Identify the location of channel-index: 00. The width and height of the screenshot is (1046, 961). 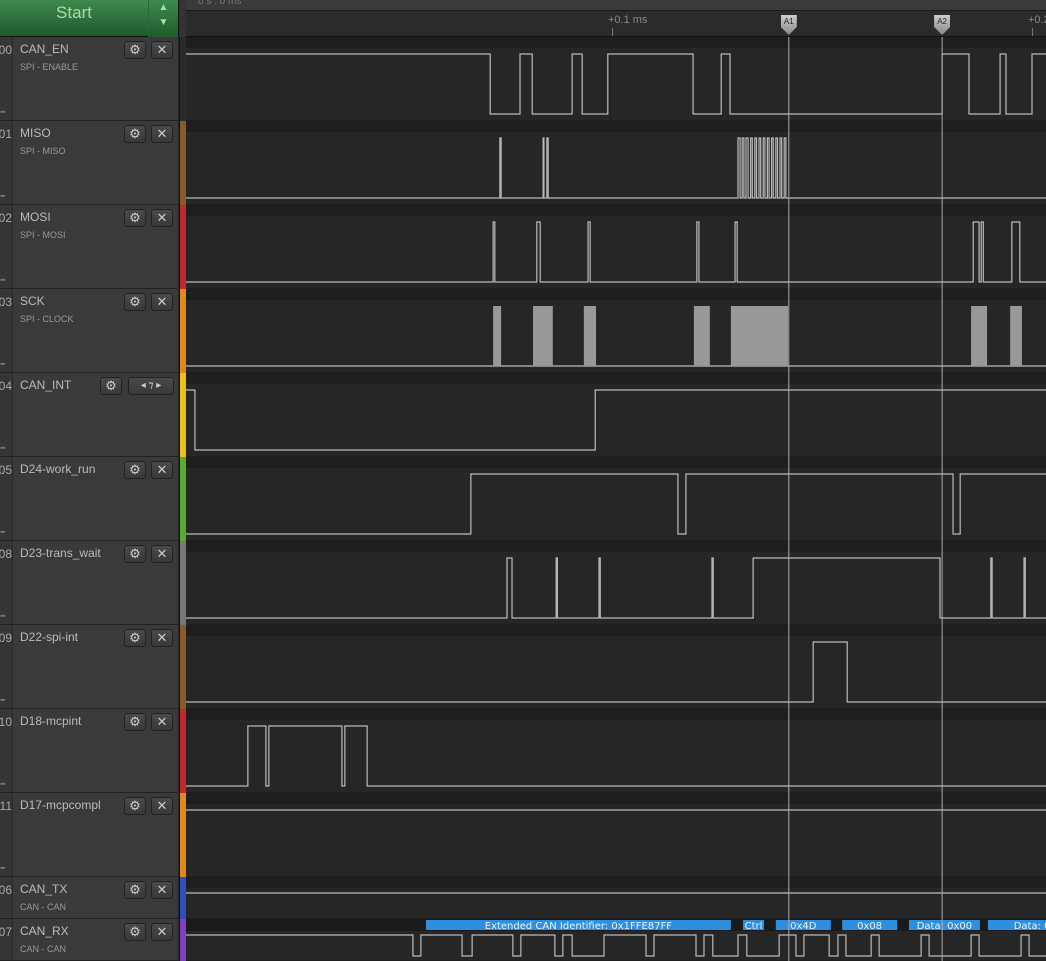
(6, 78).